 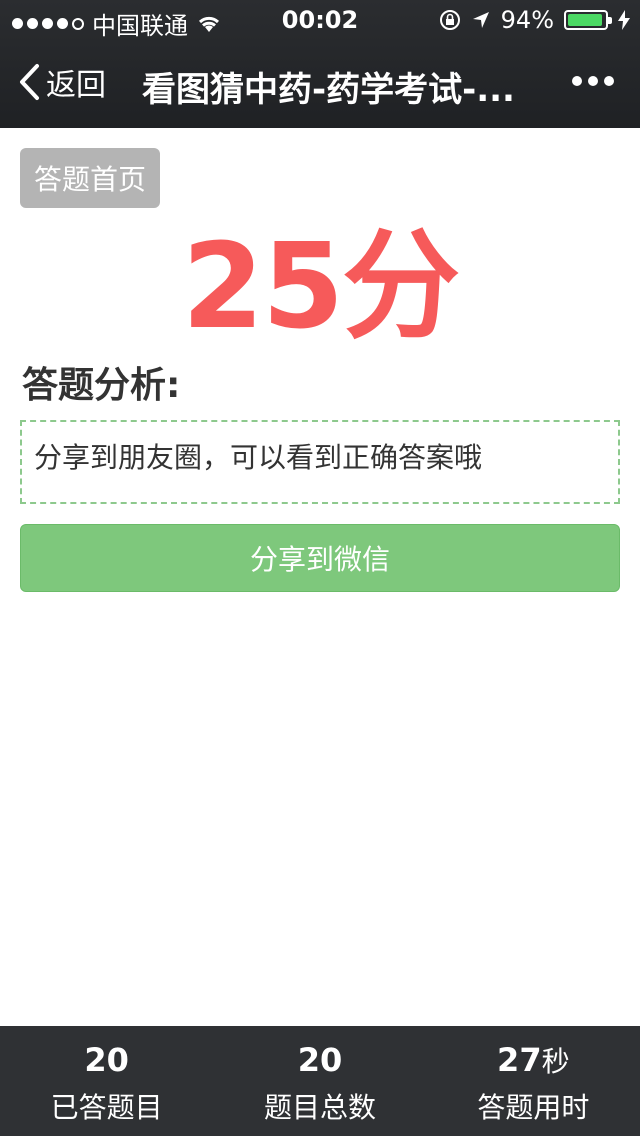 What do you see at coordinates (449, 20) in the screenshot?
I see `rotation-lock-icon` at bounding box center [449, 20].